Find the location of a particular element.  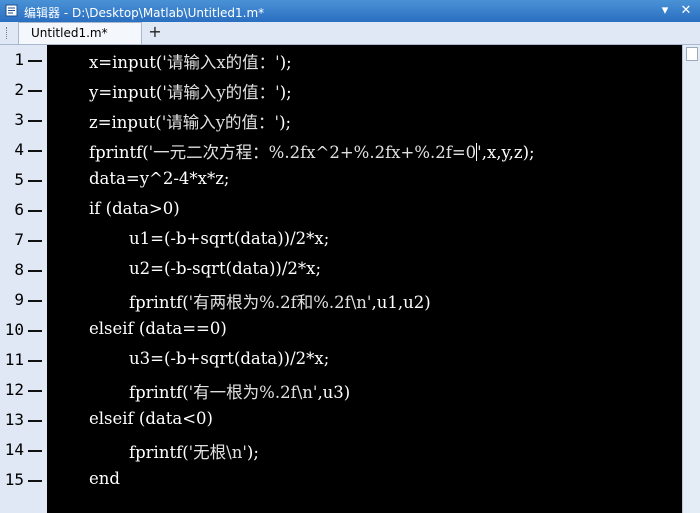

code-line: if (data>0) is located at coordinates (134, 208).